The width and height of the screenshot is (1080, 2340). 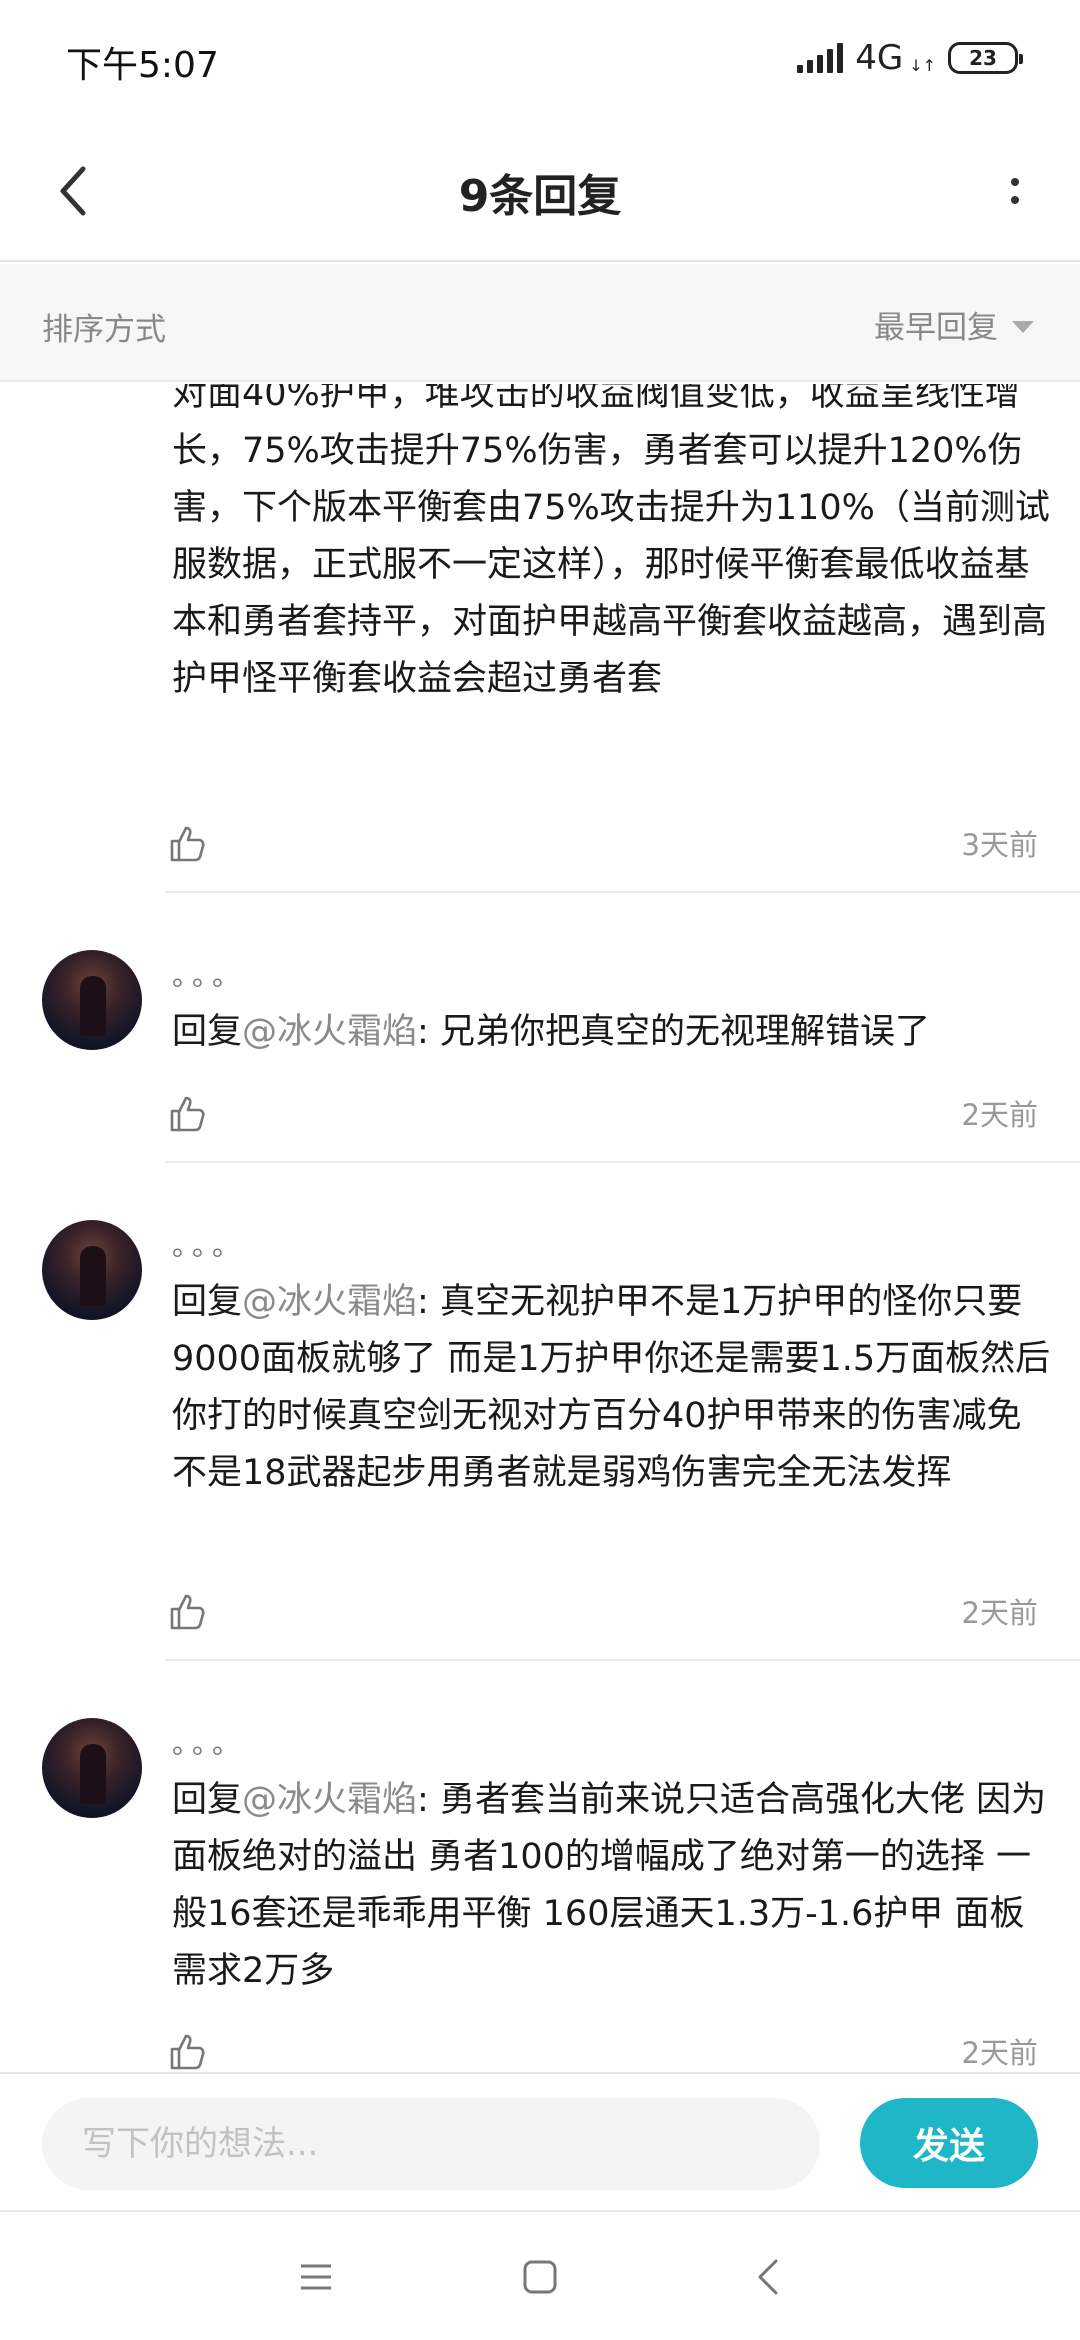 What do you see at coordinates (540, 60) in the screenshot?
I see `status-bar: 下午5:07 4G ↓↑ 23` at bounding box center [540, 60].